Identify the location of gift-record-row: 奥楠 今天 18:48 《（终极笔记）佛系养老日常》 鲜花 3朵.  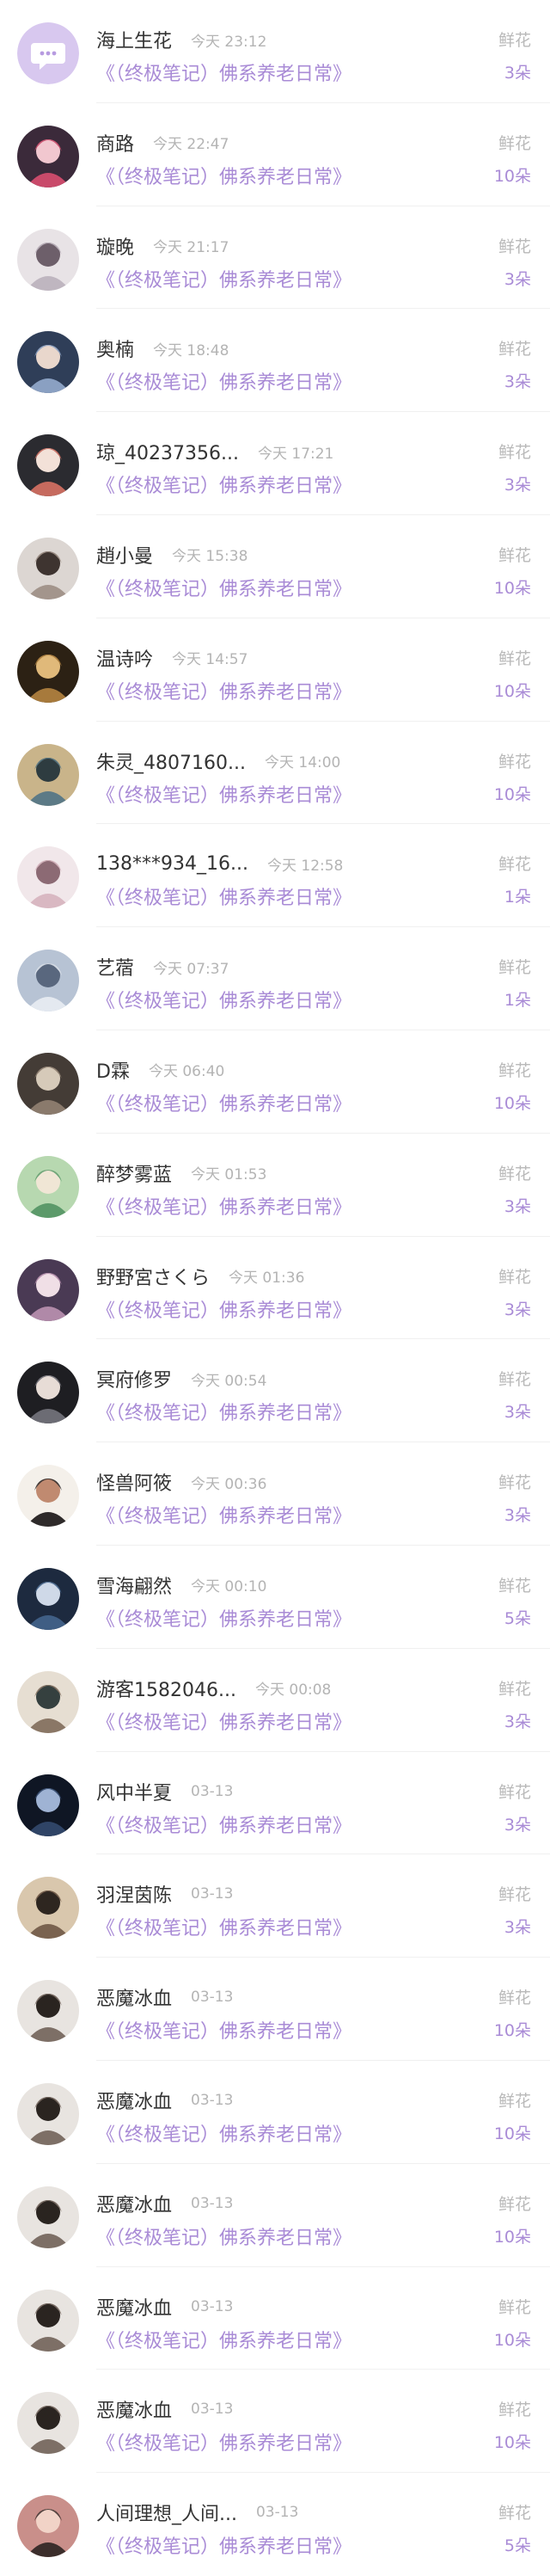
(275, 361).